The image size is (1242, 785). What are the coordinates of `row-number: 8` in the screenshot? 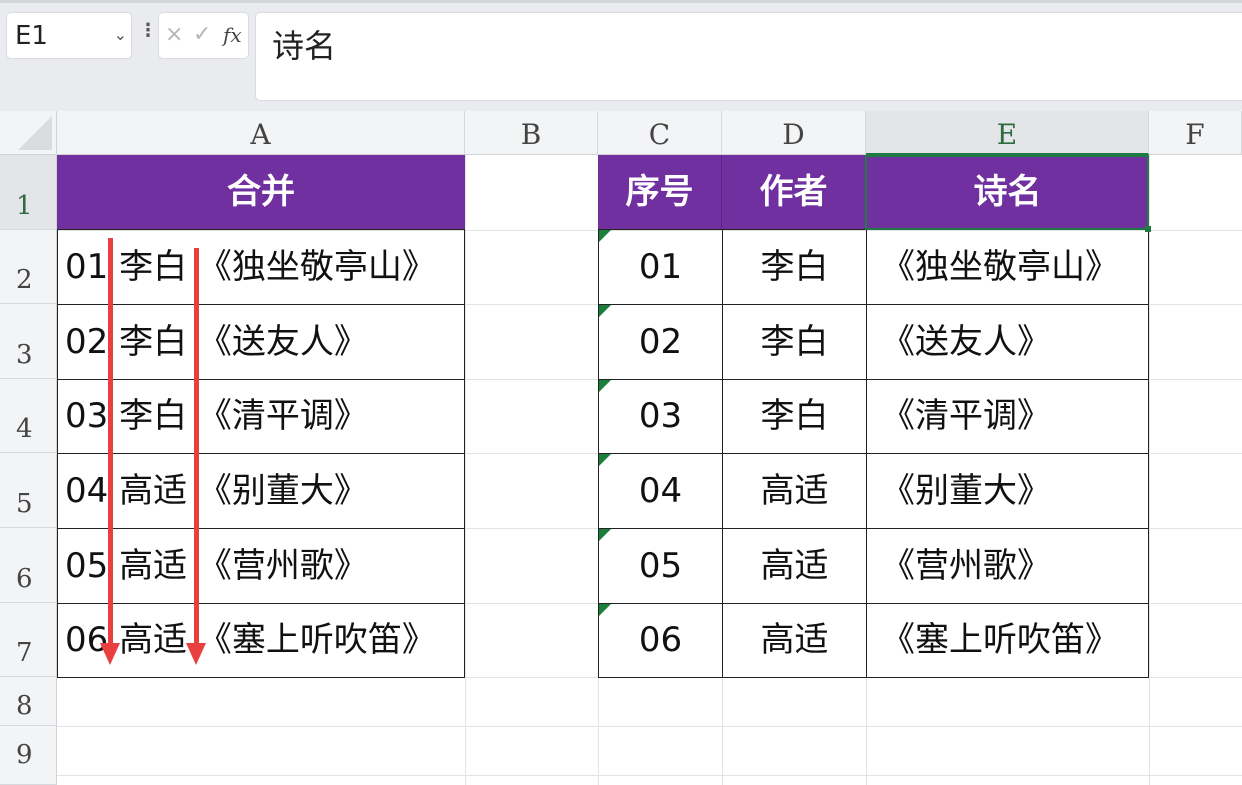 It's located at (24, 706).